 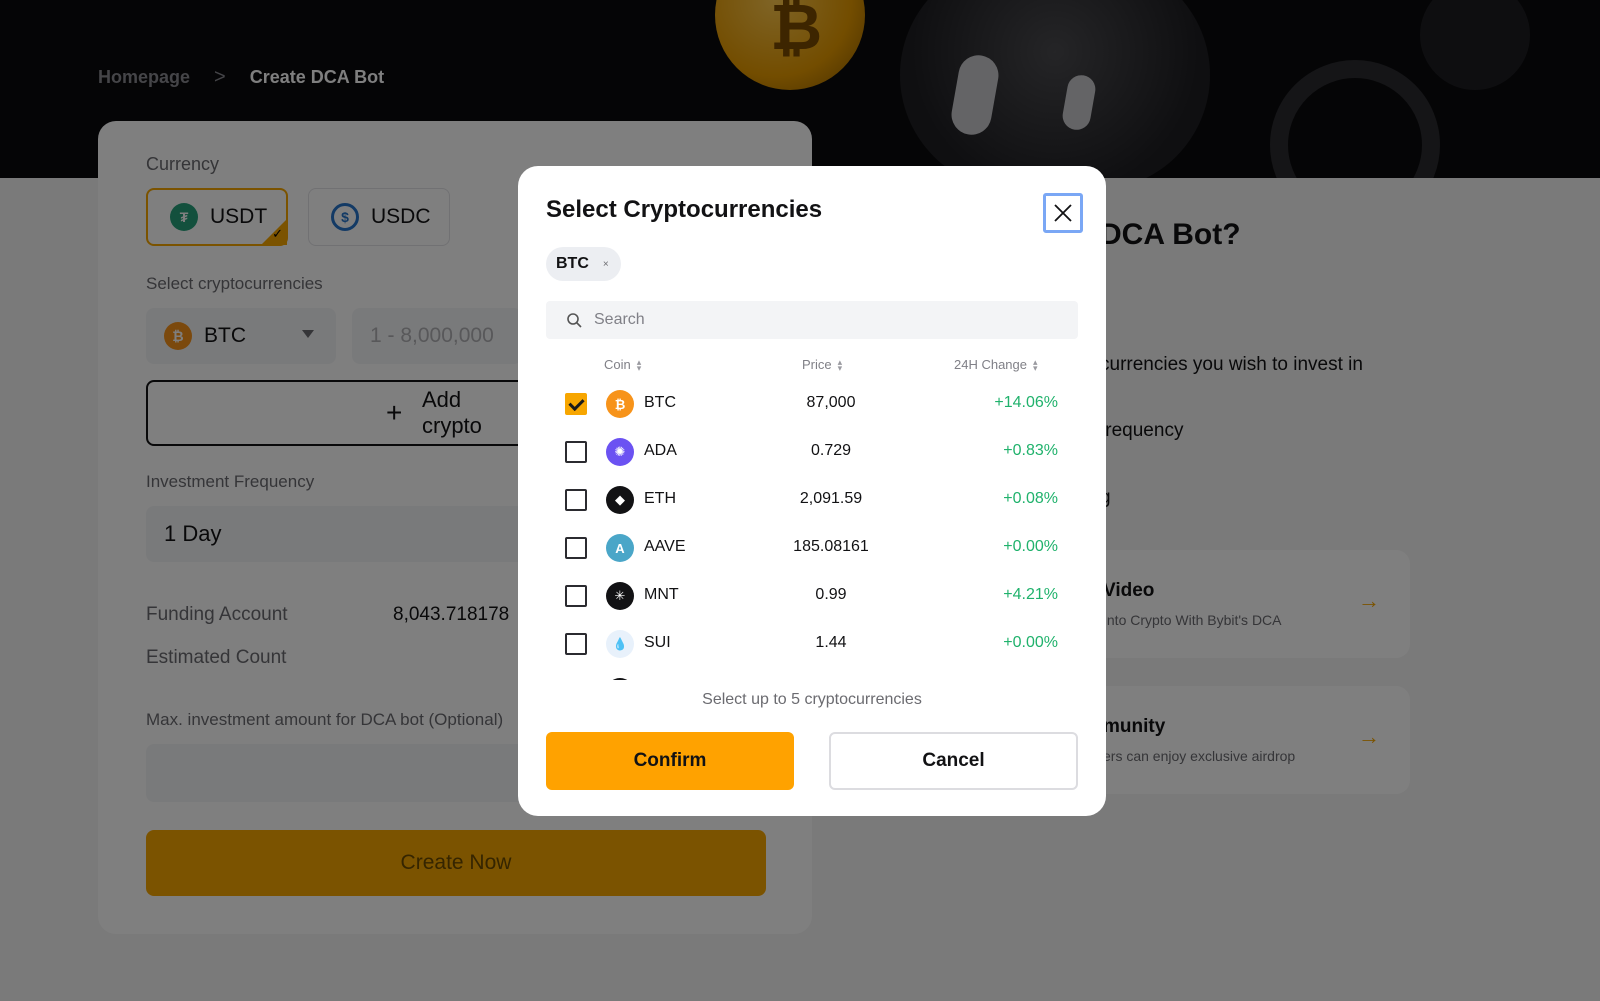 What do you see at coordinates (812, 699) in the screenshot?
I see `selection-limit-hint: Select up to 5 cryptocurrencies` at bounding box center [812, 699].